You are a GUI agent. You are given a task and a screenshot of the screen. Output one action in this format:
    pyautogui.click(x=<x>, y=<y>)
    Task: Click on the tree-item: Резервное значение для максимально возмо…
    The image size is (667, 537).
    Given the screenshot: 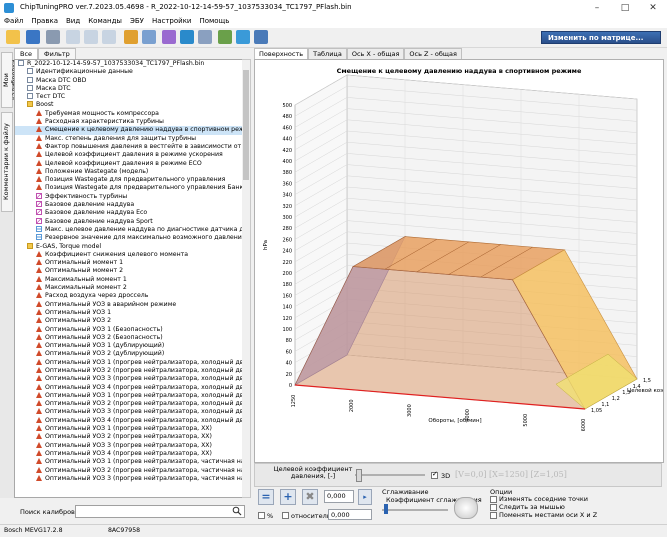 What is the action you would take?
    pyautogui.click(x=129, y=238)
    